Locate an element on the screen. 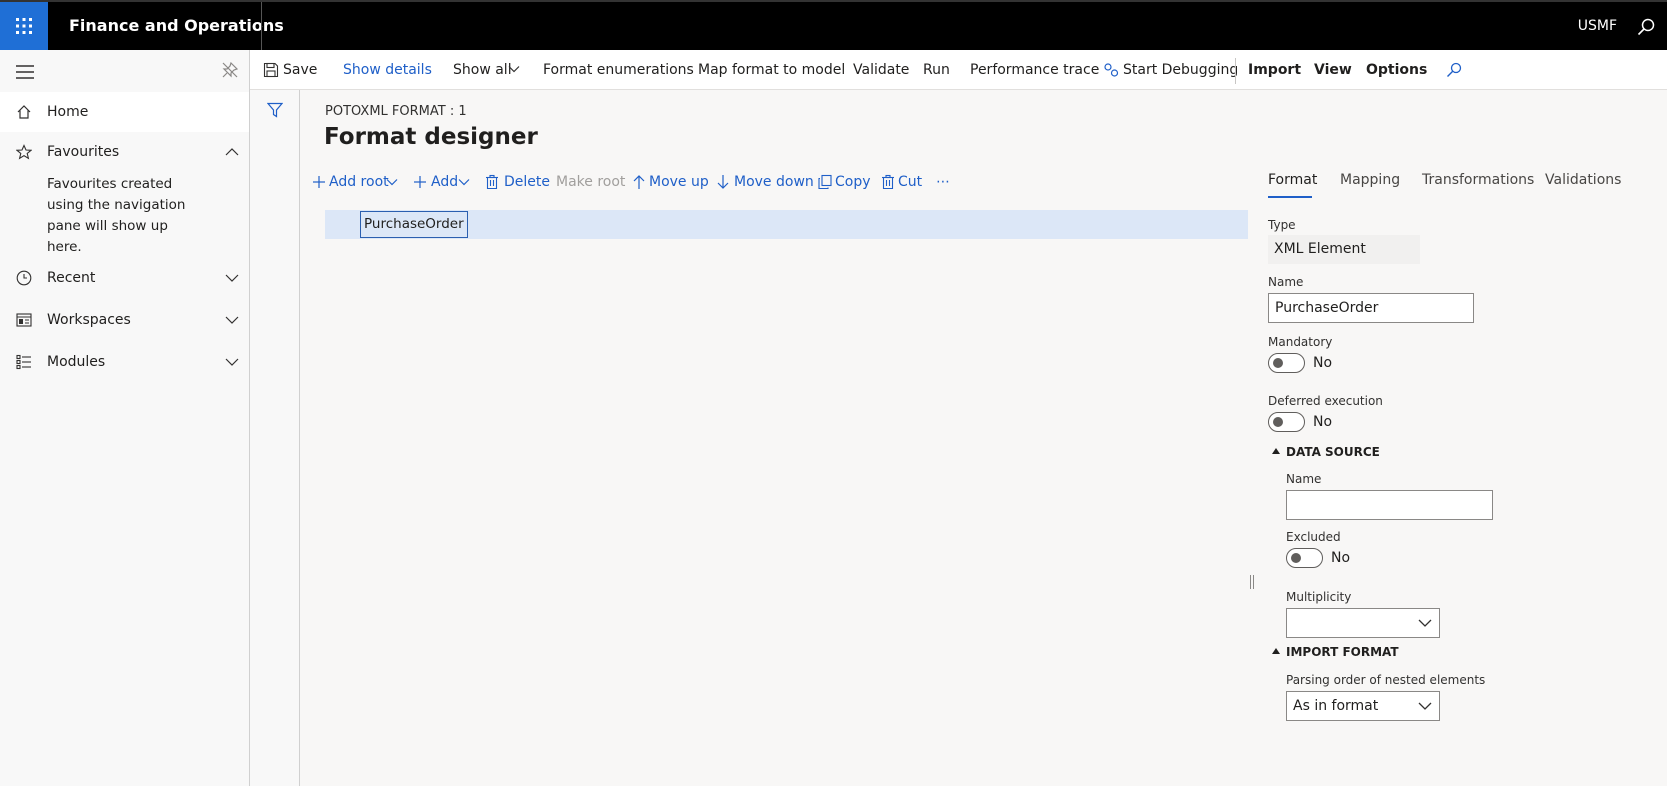  map-format-to-model-button: Map format to model is located at coordinates (771, 70).